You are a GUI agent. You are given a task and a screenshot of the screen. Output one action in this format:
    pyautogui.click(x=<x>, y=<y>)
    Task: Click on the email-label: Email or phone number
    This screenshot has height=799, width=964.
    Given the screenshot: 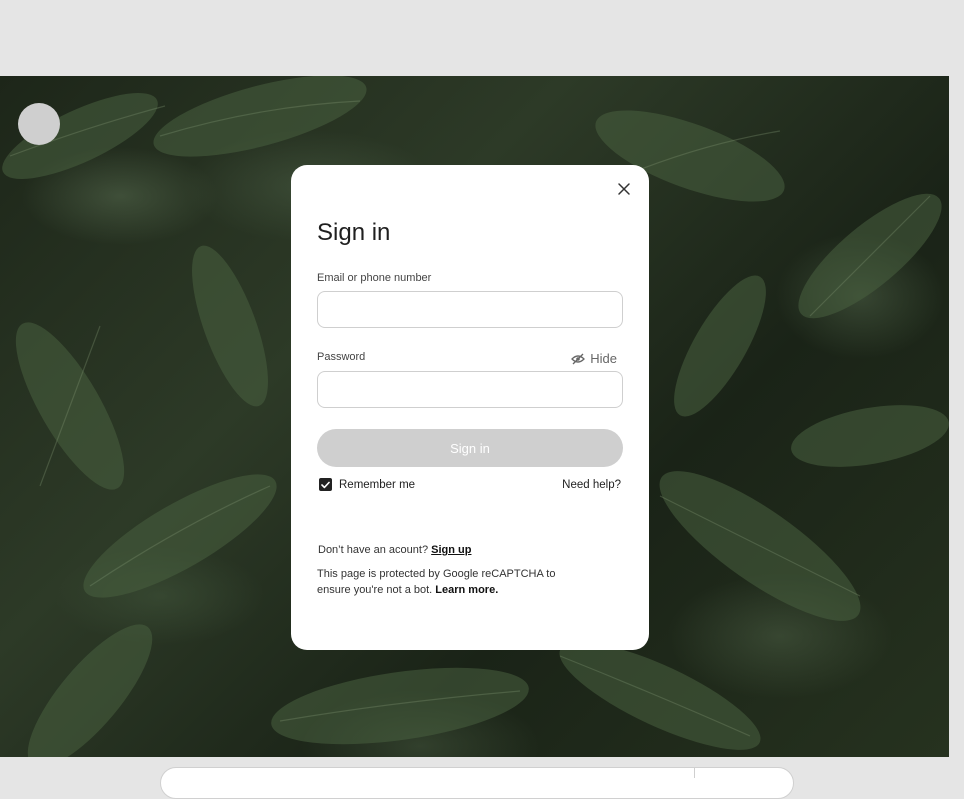 What is the action you would take?
    pyautogui.click(x=374, y=278)
    